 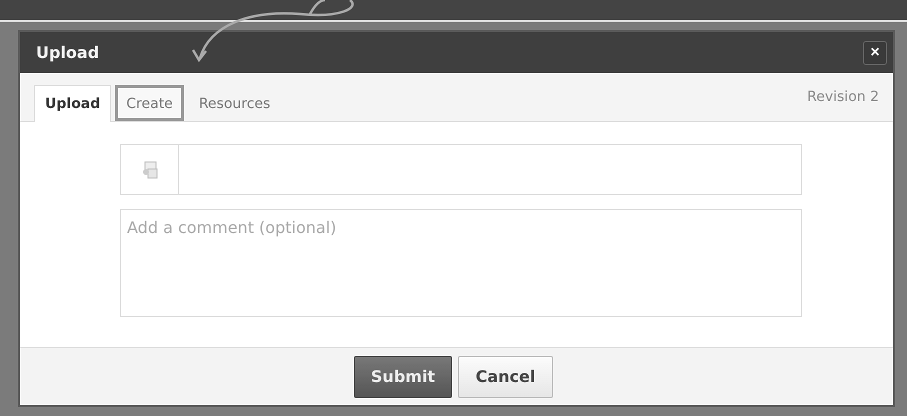 I want to click on file-field, so click(x=461, y=169).